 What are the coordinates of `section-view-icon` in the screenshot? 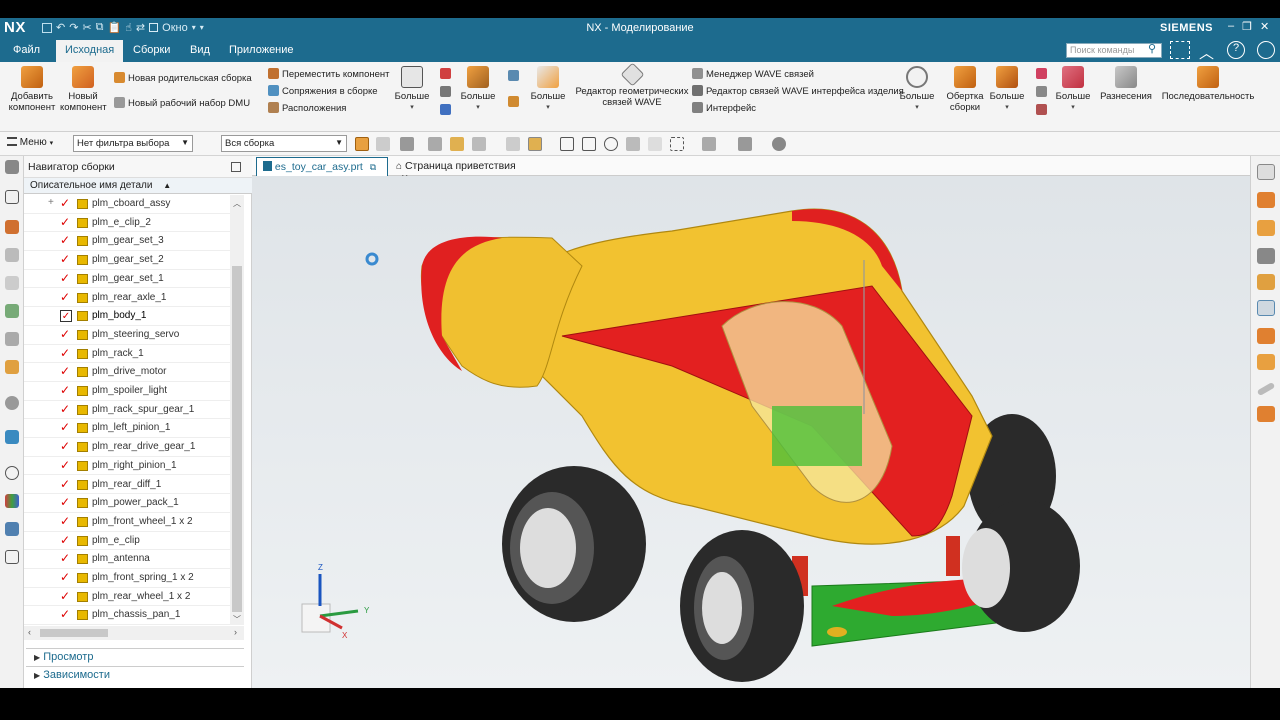 It's located at (1266, 308).